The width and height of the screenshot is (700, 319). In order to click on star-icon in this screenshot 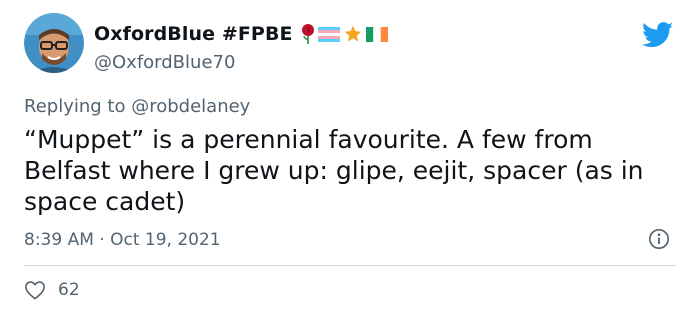, I will do `click(352, 33)`.